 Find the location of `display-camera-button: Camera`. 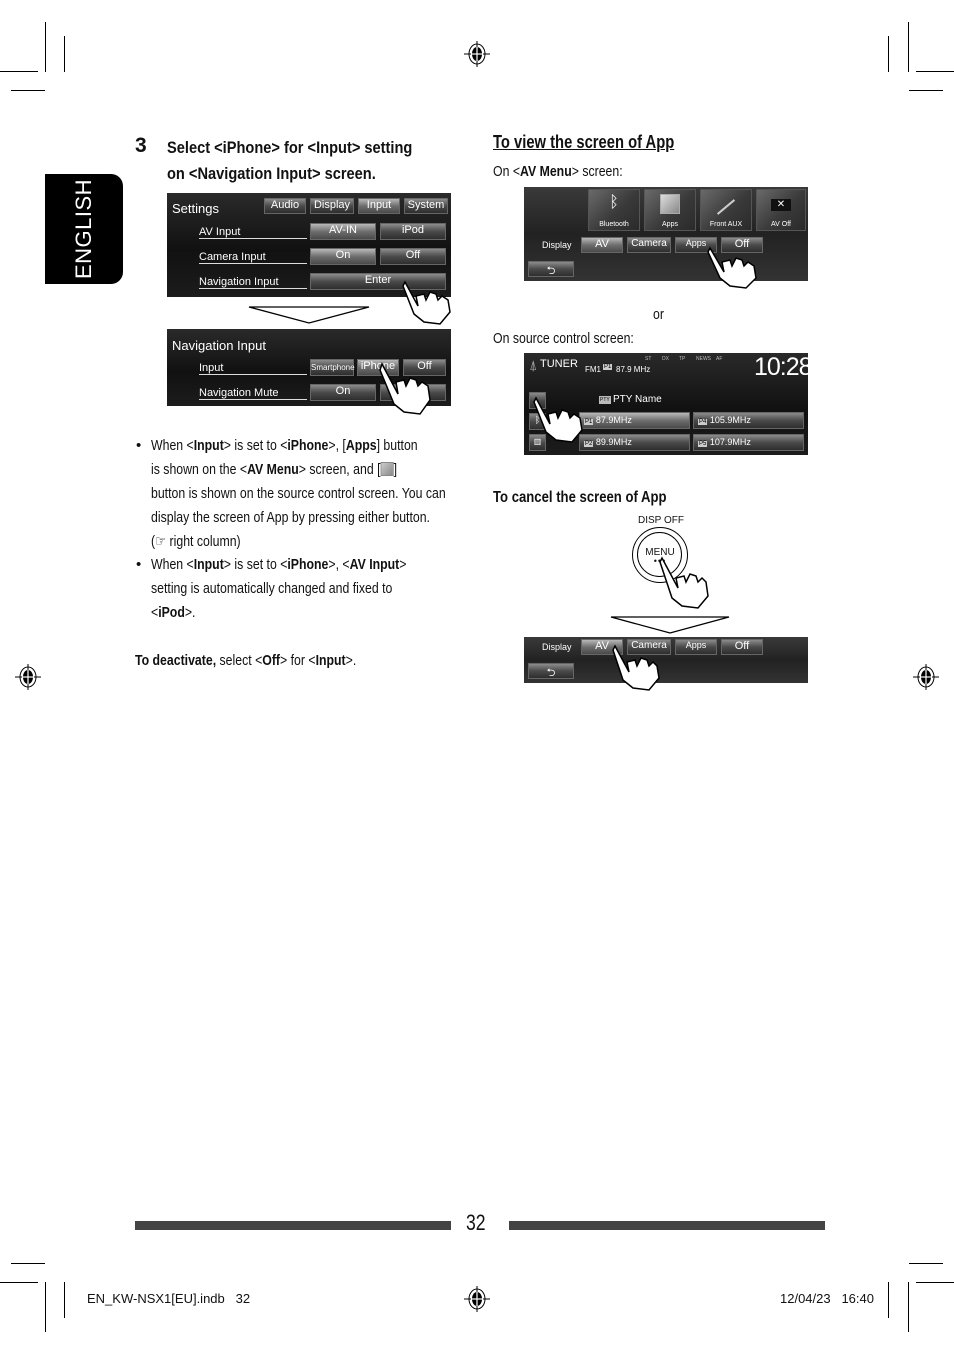

display-camera-button: Camera is located at coordinates (649, 245).